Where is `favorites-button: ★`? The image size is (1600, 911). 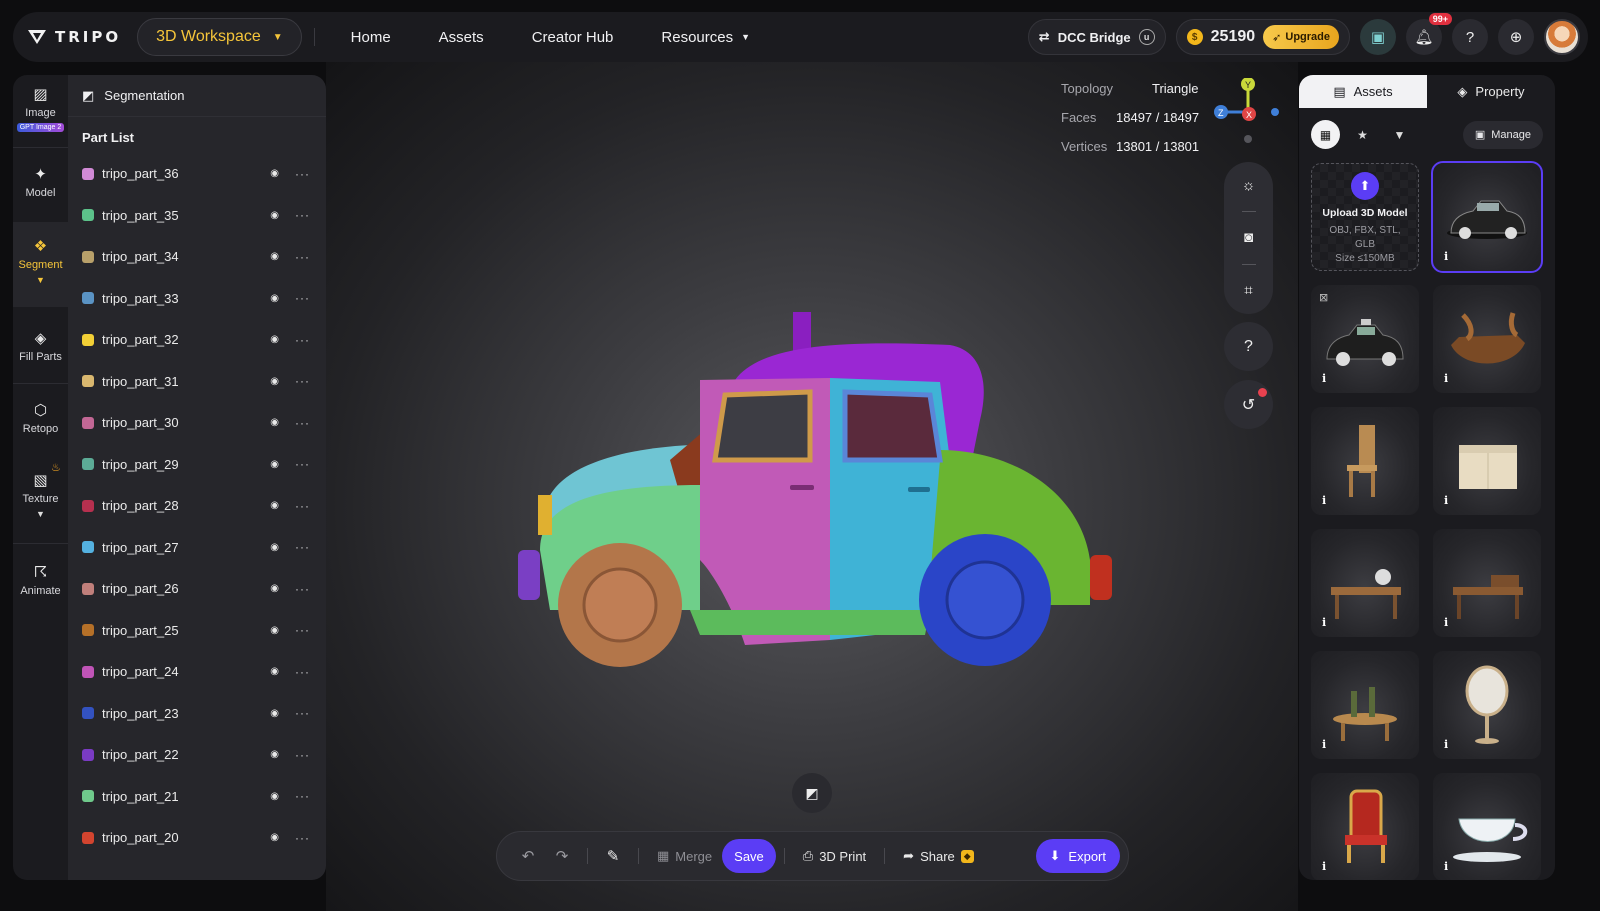
favorites-button: ★ is located at coordinates (1362, 134).